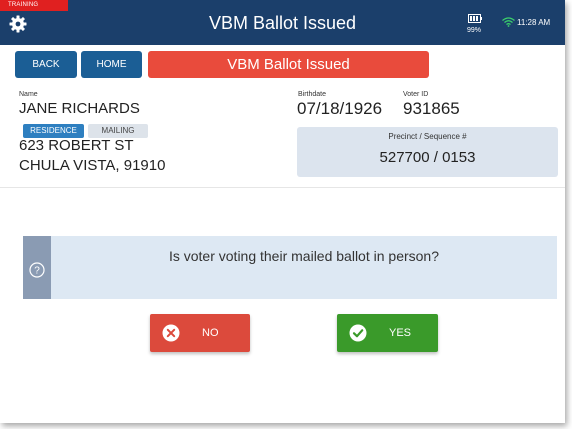 The image size is (572, 429). I want to click on wifi-icon, so click(508, 22).